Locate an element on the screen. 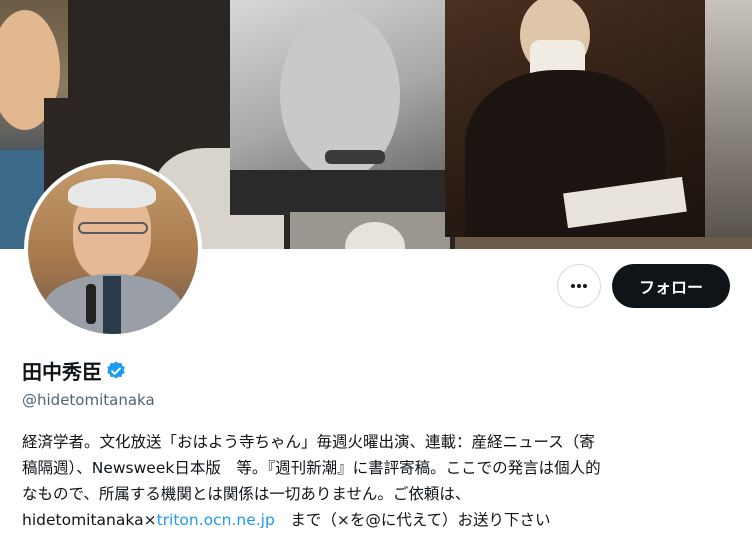 This screenshot has width=752, height=549. bio-line: なもので、所属する機関とは関係は一切ありません。ご依頼は、 is located at coordinates (246, 494).